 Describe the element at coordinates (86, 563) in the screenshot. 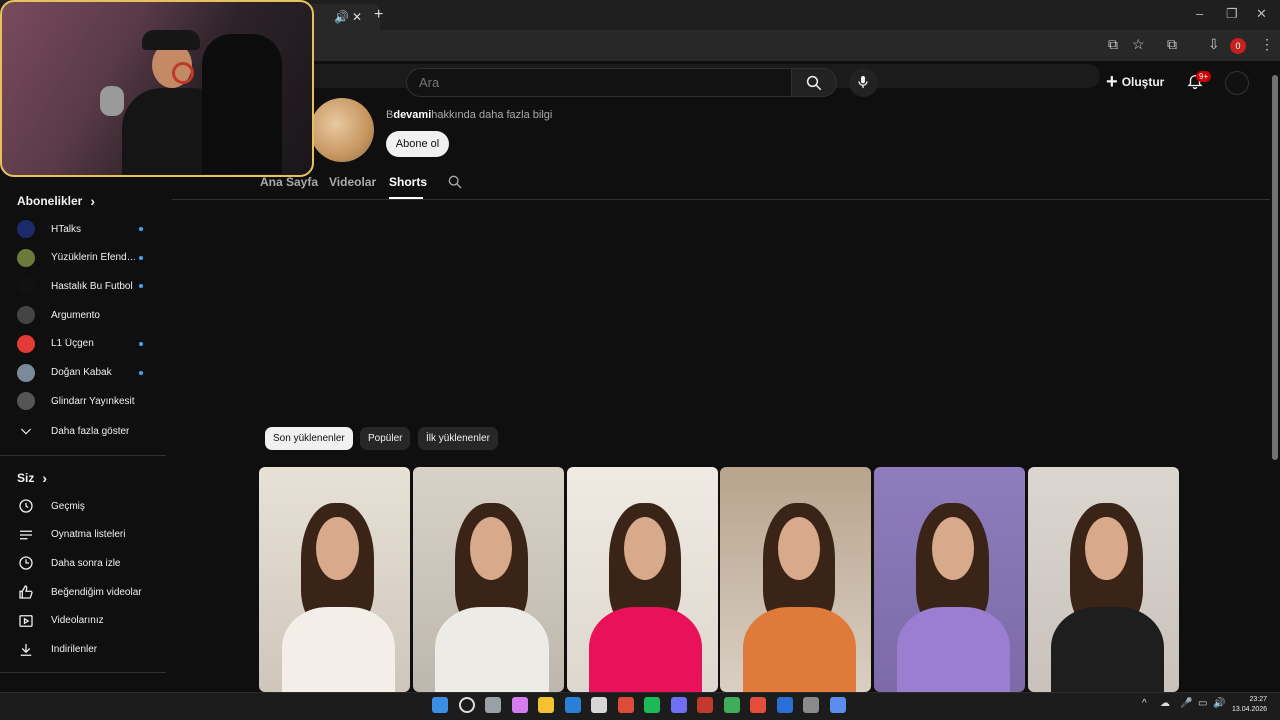

I see `you-item-label: Daha sonra izle` at that location.